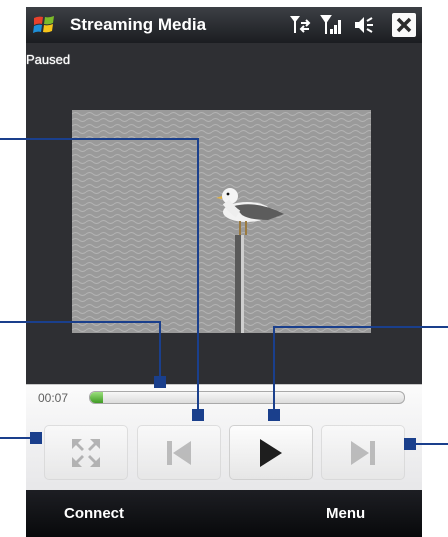 This screenshot has height=537, width=448. I want to click on callout-marker-seek, so click(160, 382).